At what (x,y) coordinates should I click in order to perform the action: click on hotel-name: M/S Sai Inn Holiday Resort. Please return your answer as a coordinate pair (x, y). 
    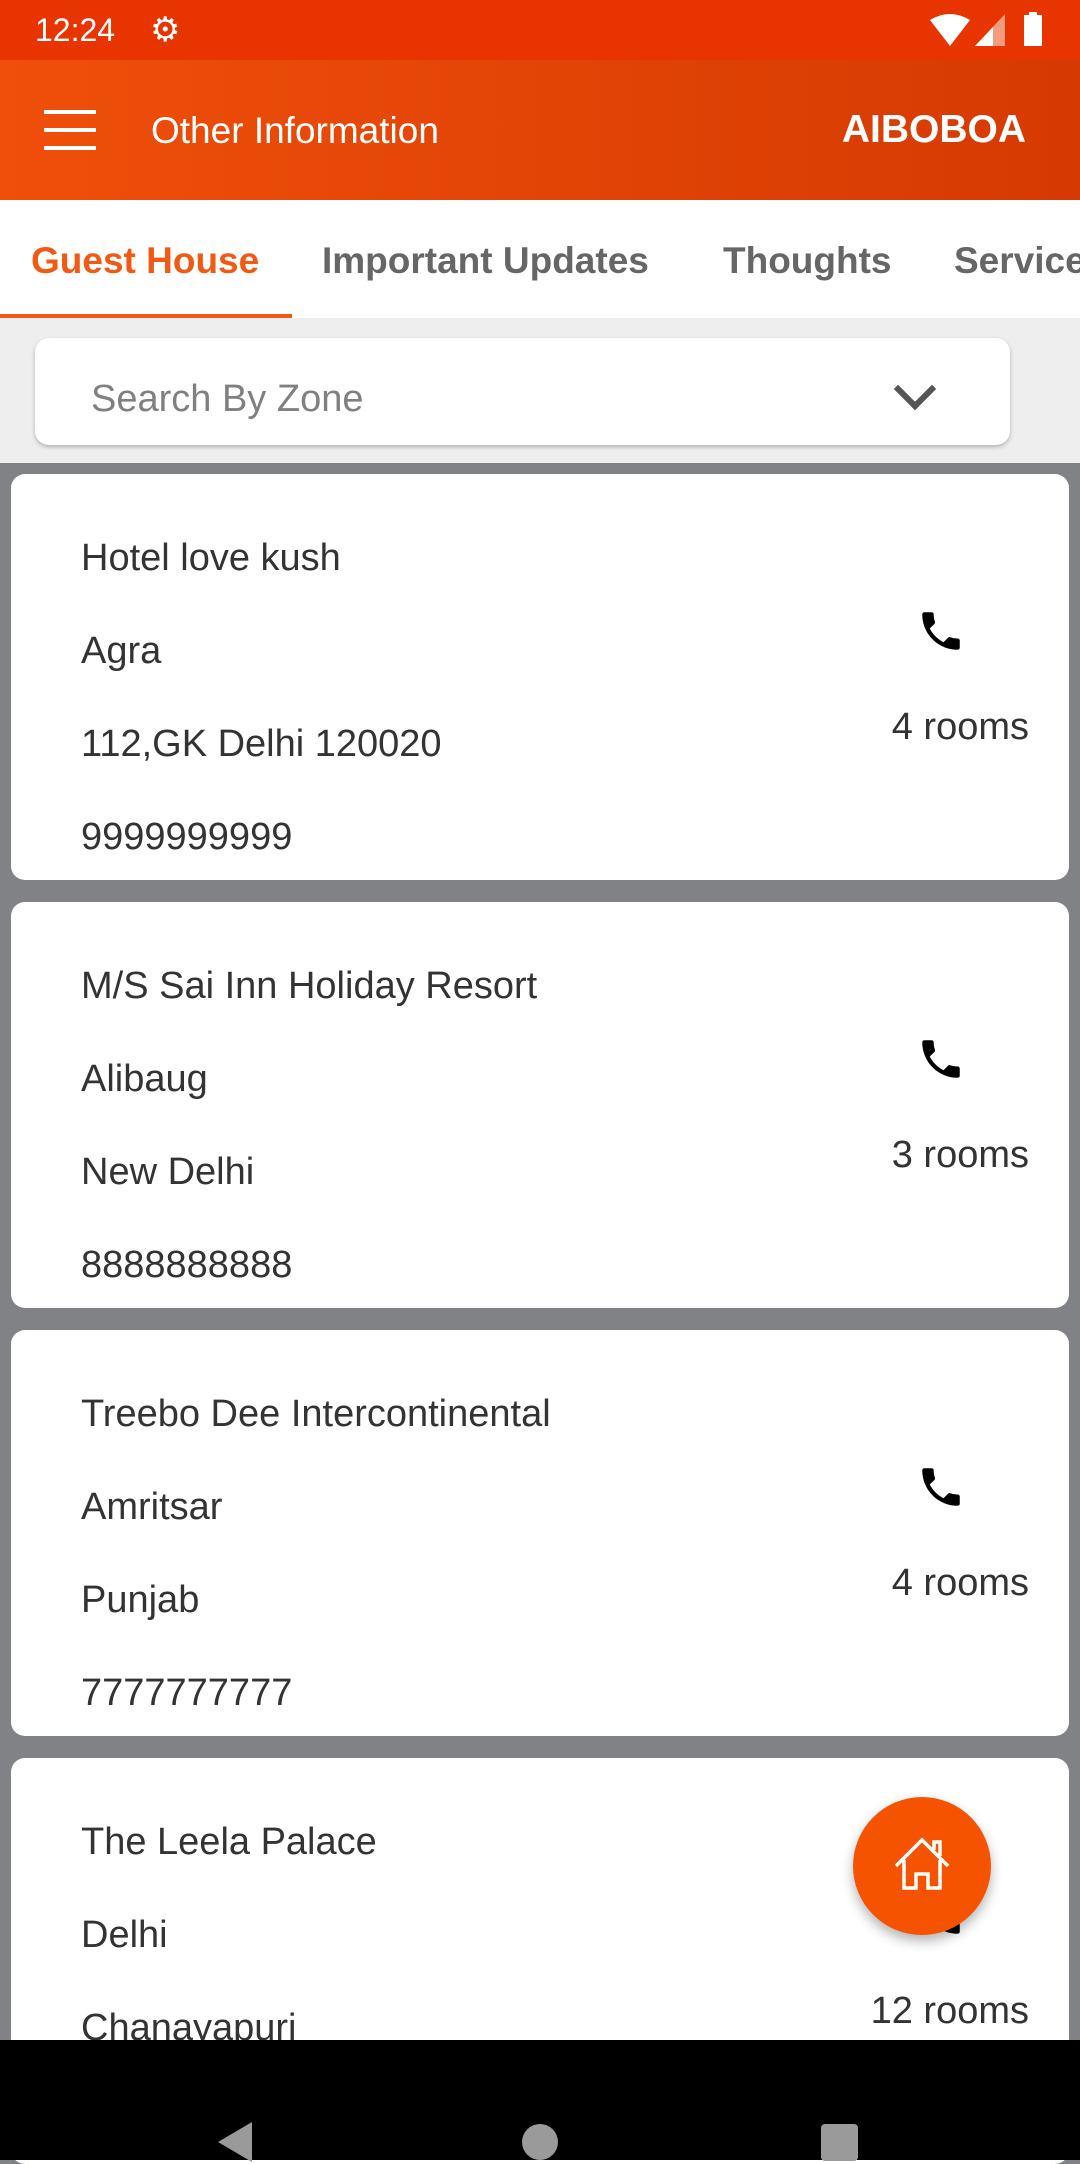
    Looking at the image, I should click on (309, 986).